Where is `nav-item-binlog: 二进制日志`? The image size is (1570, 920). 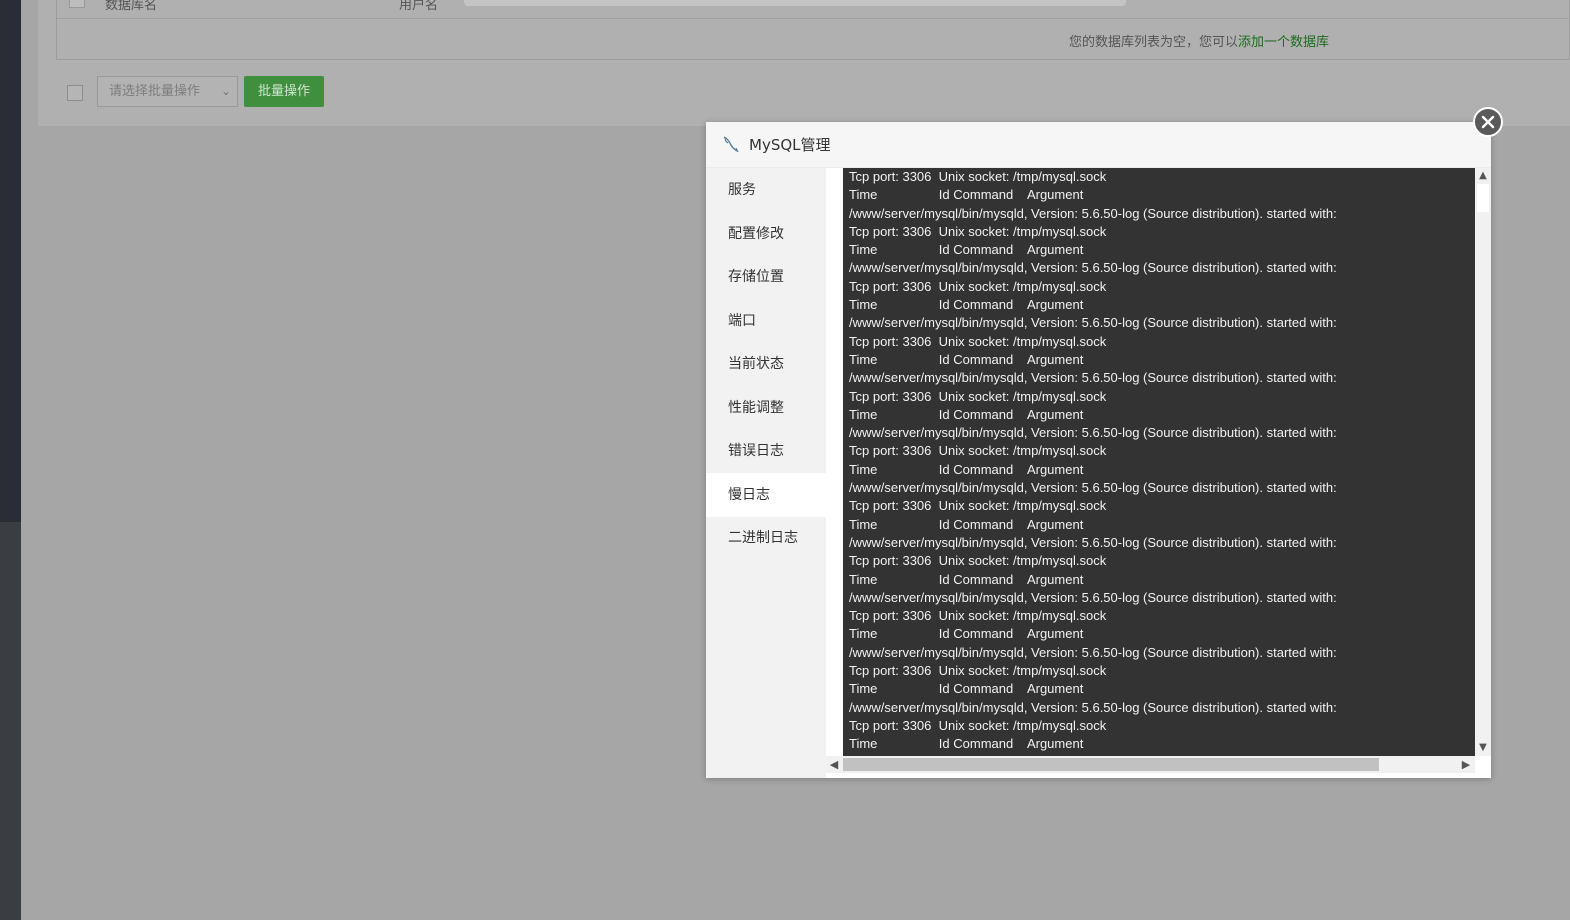 nav-item-binlog: 二进制日志 is located at coordinates (766, 538).